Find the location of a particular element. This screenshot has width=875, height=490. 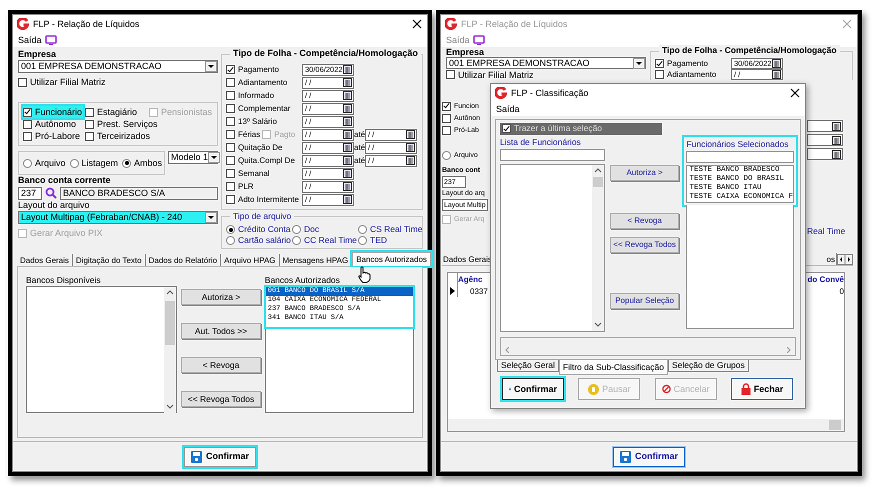

logo-icon is located at coordinates (501, 93).